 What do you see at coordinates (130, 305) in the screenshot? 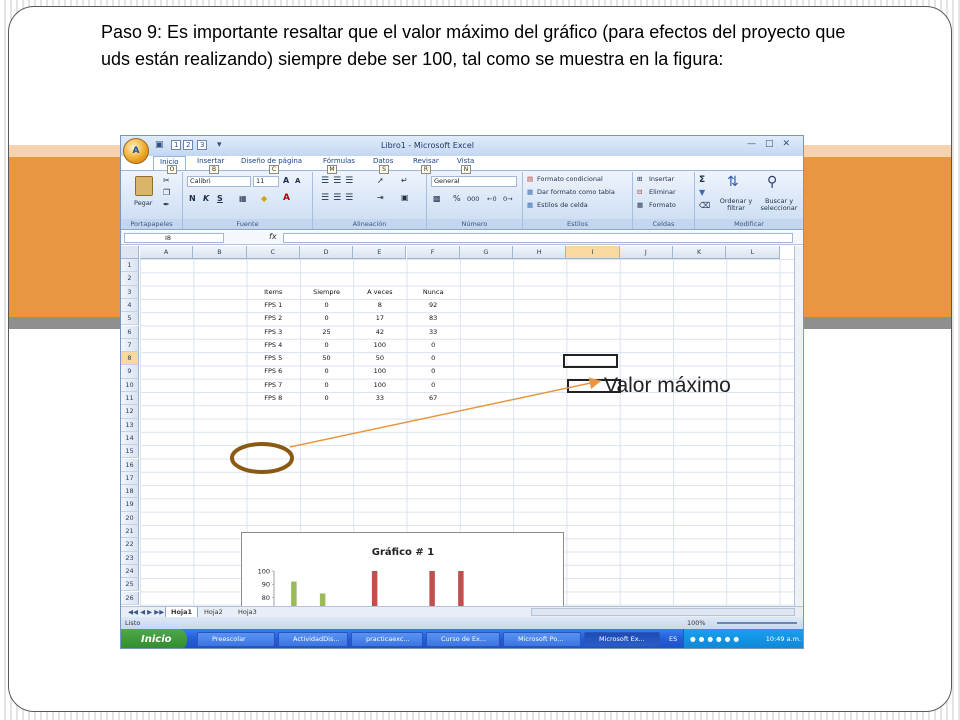
I see `row-header-4: 4` at bounding box center [130, 305].